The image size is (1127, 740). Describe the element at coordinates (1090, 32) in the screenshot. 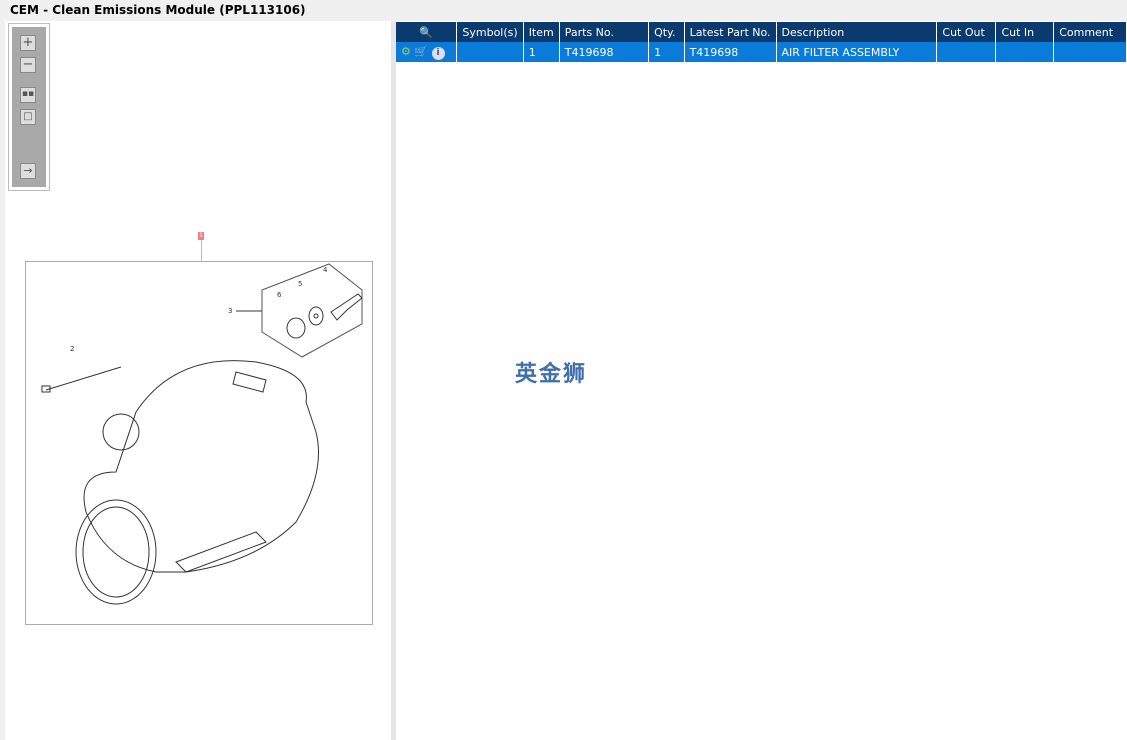

I see `column-header-comment: Comment` at that location.